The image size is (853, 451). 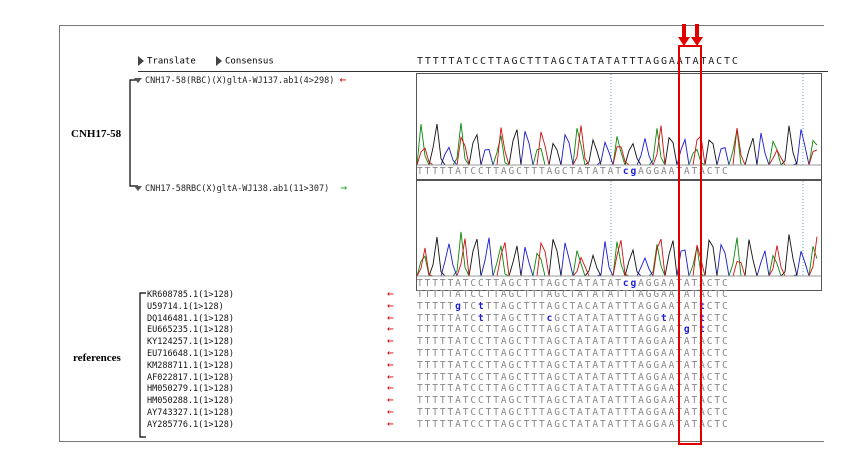 What do you see at coordinates (190, 330) in the screenshot?
I see `reference-name: EU665235.1(1>128)` at bounding box center [190, 330].